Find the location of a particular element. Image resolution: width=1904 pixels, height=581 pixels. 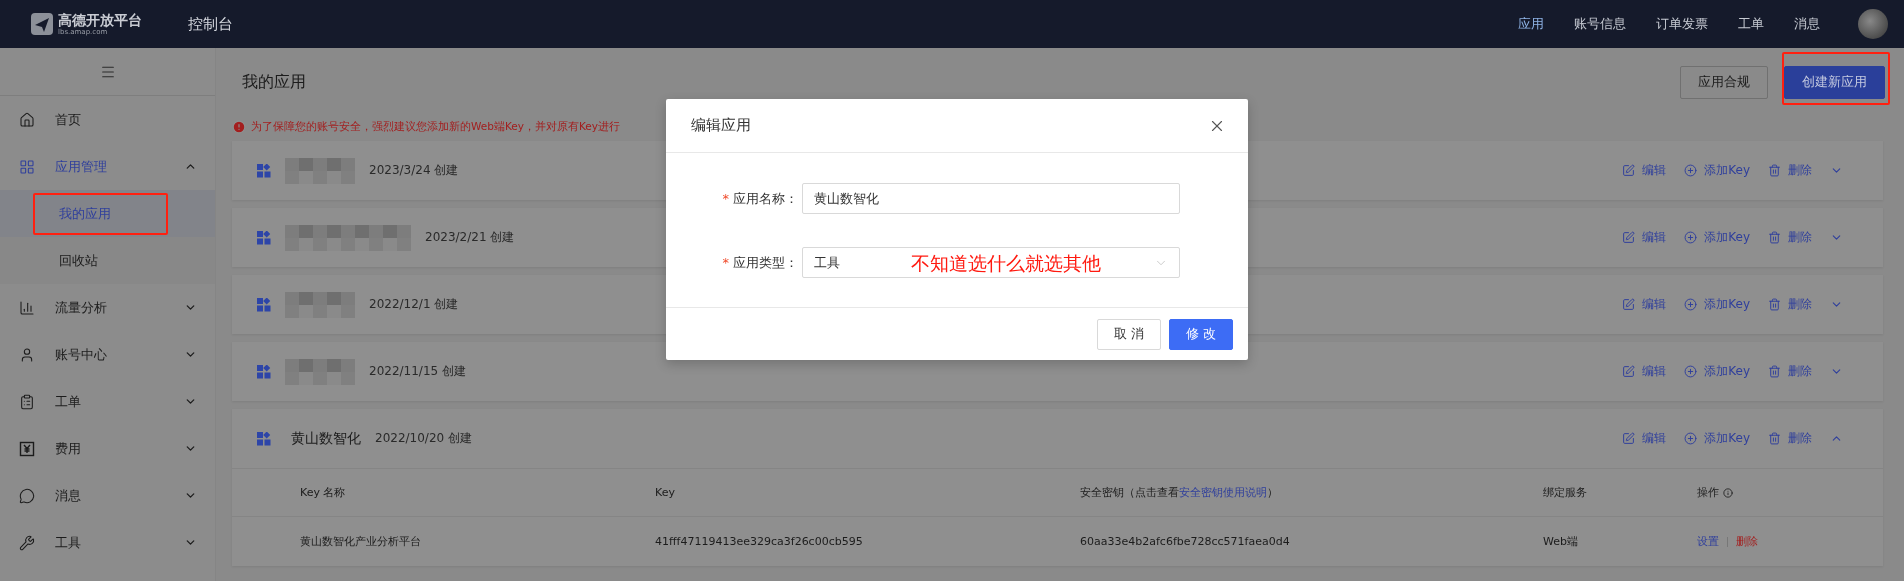

home-icon is located at coordinates (27, 119).